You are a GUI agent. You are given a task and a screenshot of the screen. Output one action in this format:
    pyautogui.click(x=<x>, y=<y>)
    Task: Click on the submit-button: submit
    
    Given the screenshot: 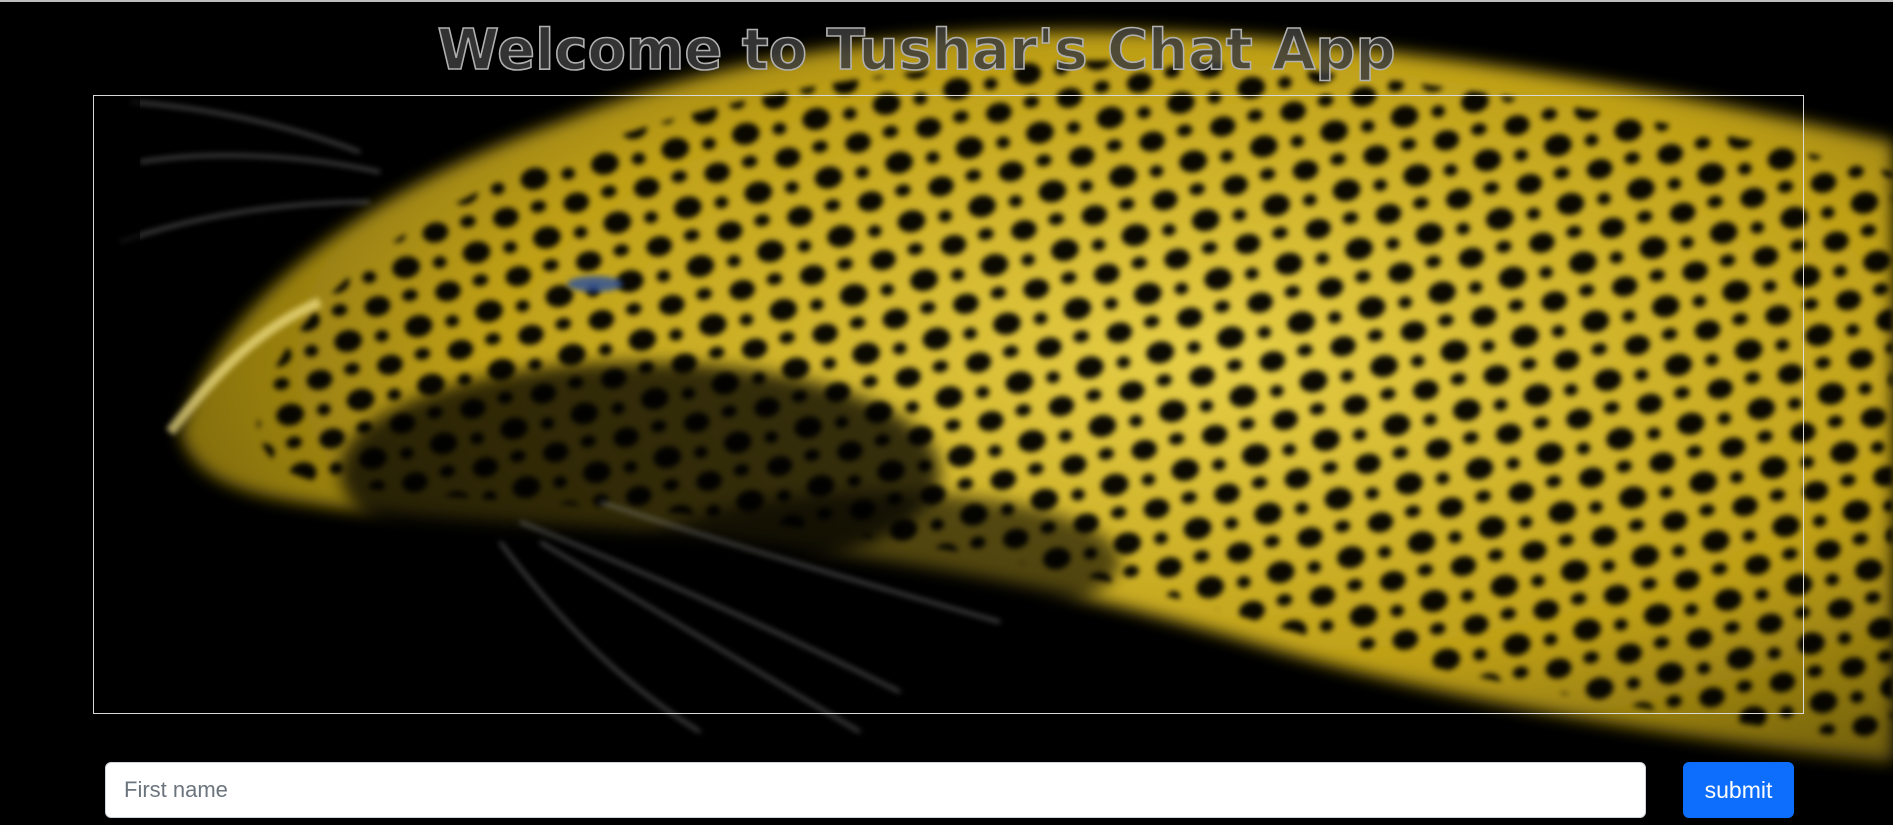 What is the action you would take?
    pyautogui.click(x=1738, y=790)
    